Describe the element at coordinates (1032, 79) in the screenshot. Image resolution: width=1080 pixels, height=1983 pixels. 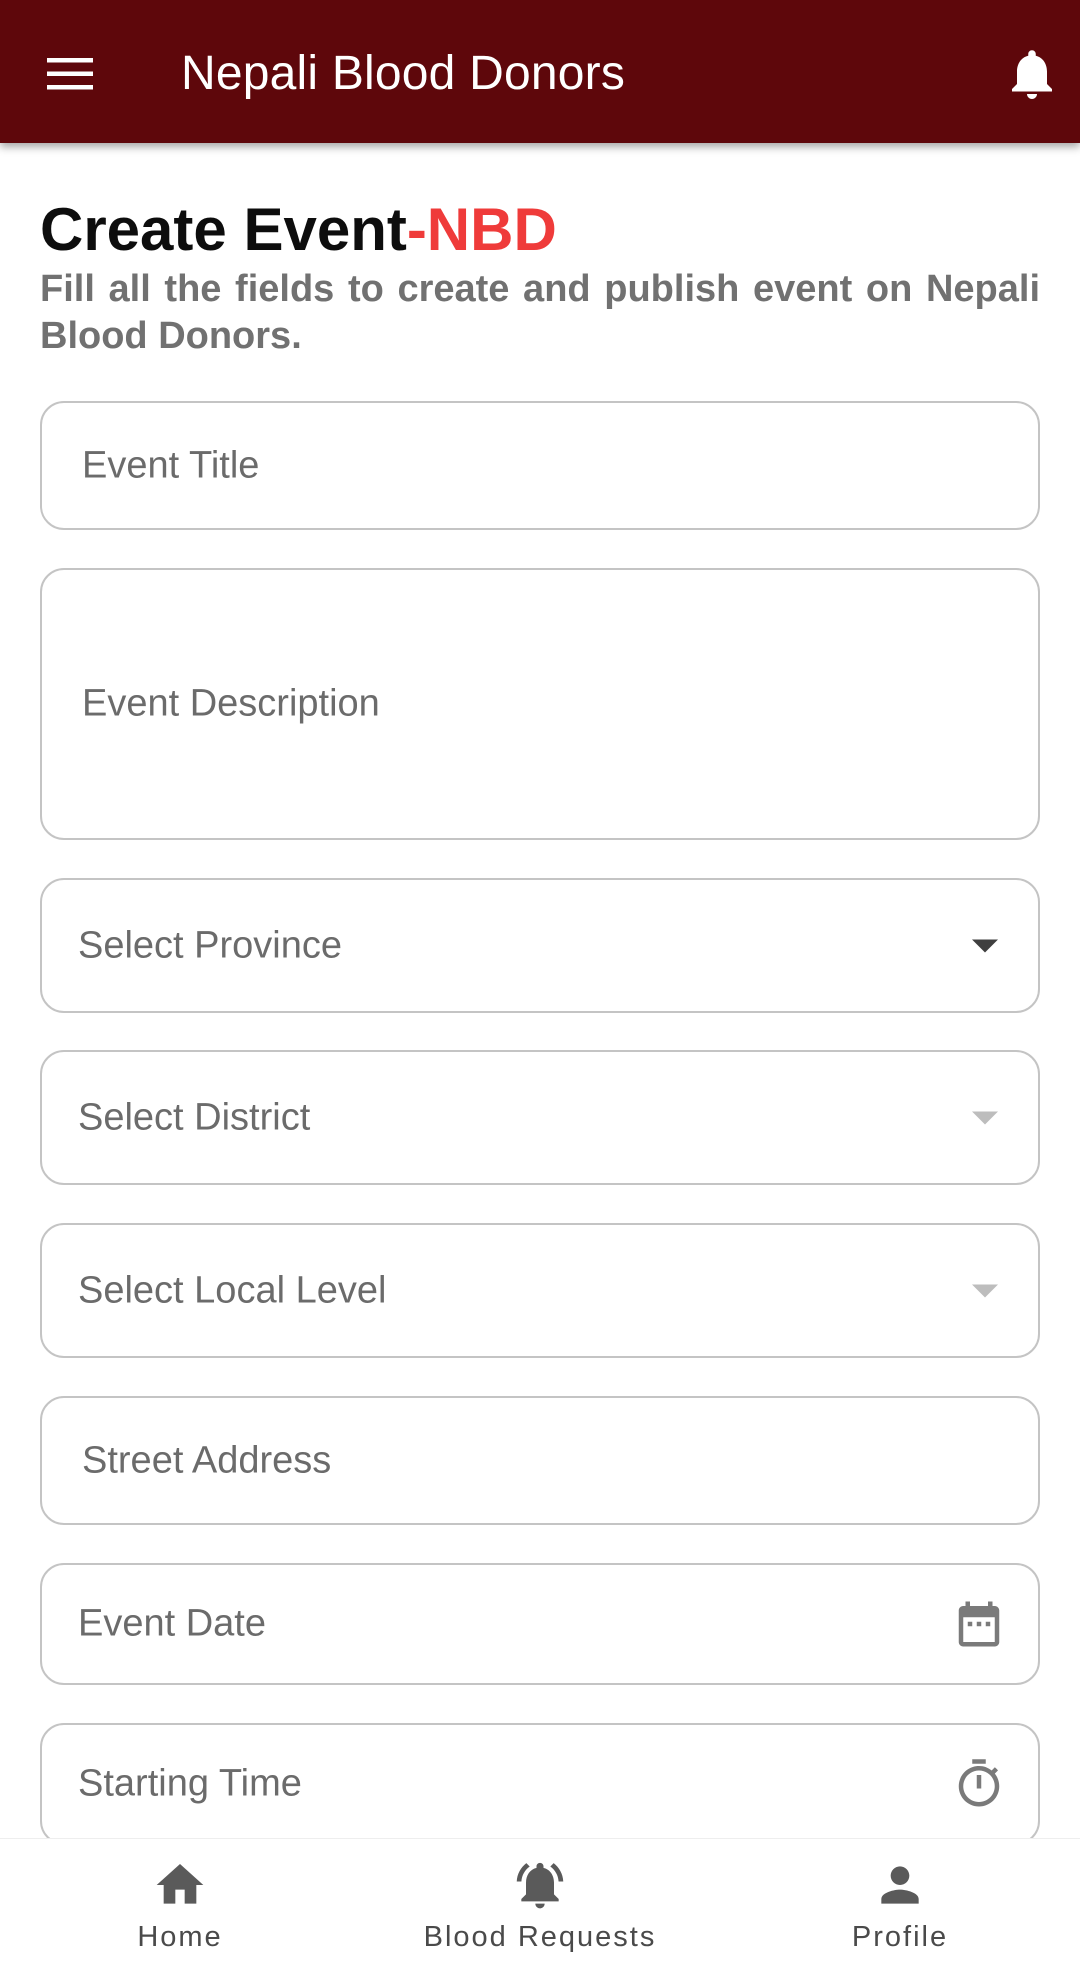
I see `bell-icon` at that location.